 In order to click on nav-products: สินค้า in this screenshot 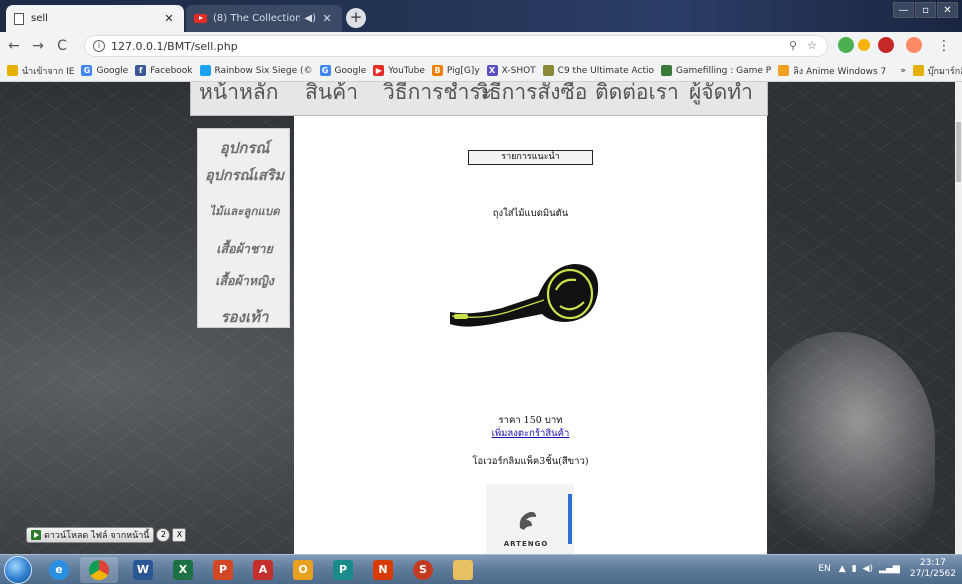, I will do `click(331, 95)`.